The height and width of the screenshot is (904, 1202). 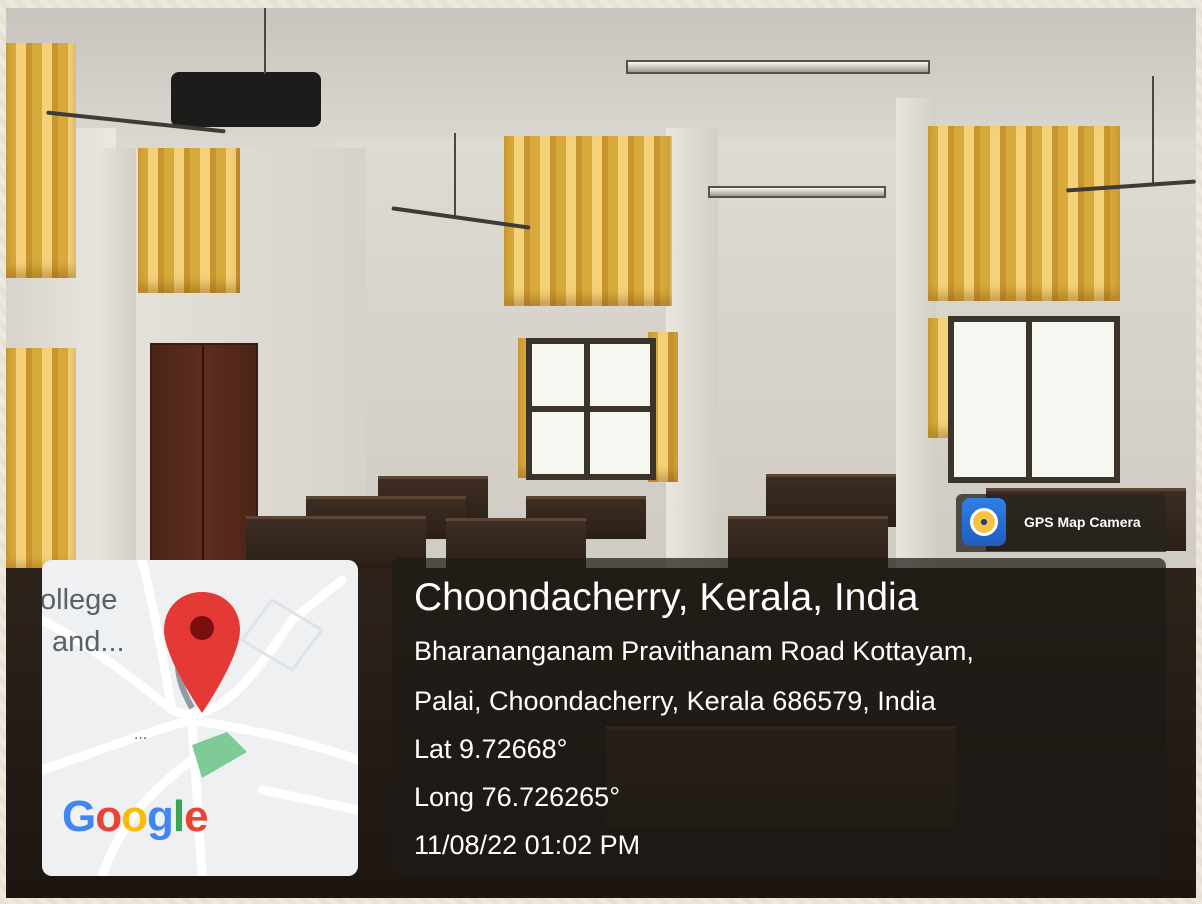 What do you see at coordinates (135, 816) in the screenshot?
I see `google-logo: Google` at bounding box center [135, 816].